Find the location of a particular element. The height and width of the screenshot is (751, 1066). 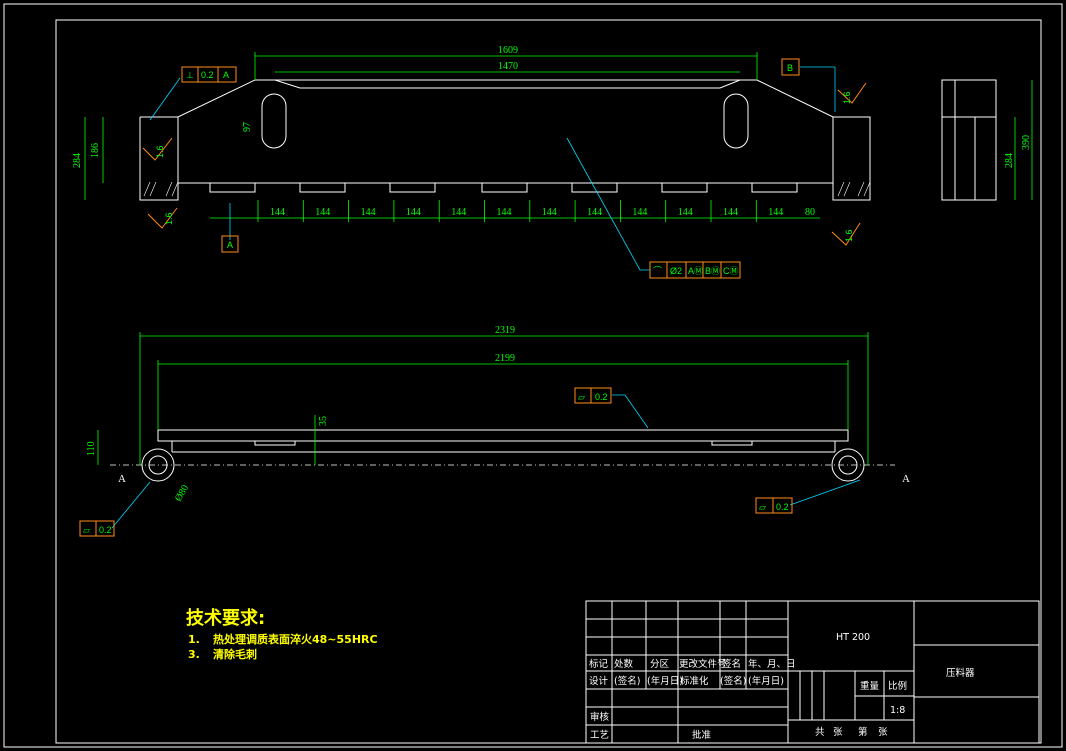

svg-text: 比例 is located at coordinates (897, 686).